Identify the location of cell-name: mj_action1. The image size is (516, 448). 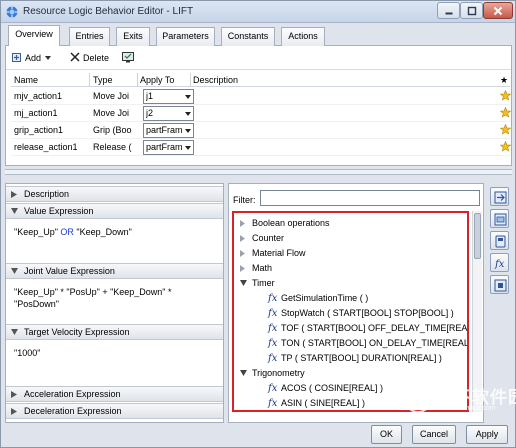
(36, 113).